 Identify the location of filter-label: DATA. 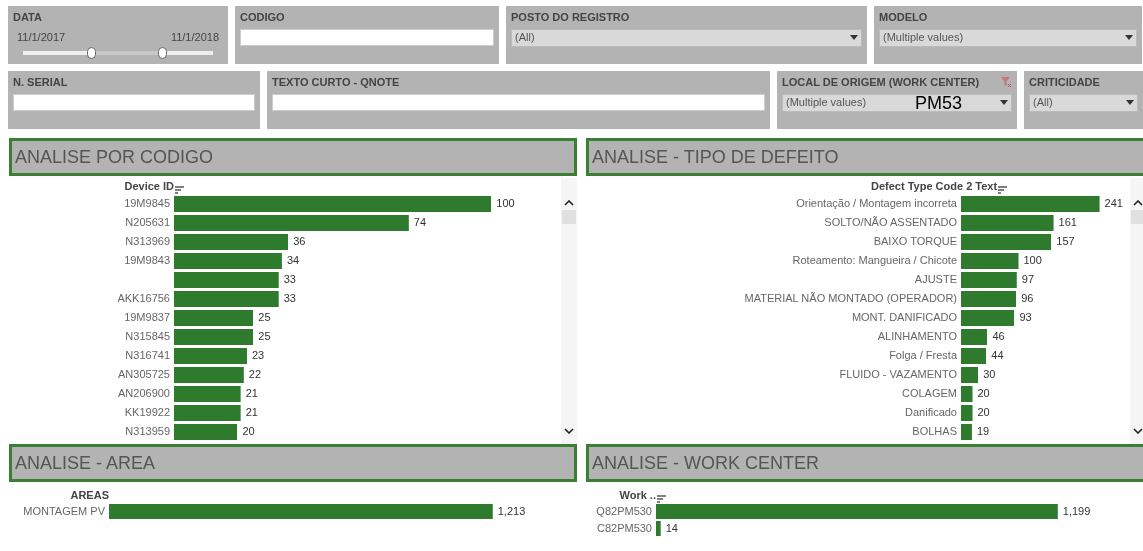
(27, 17).